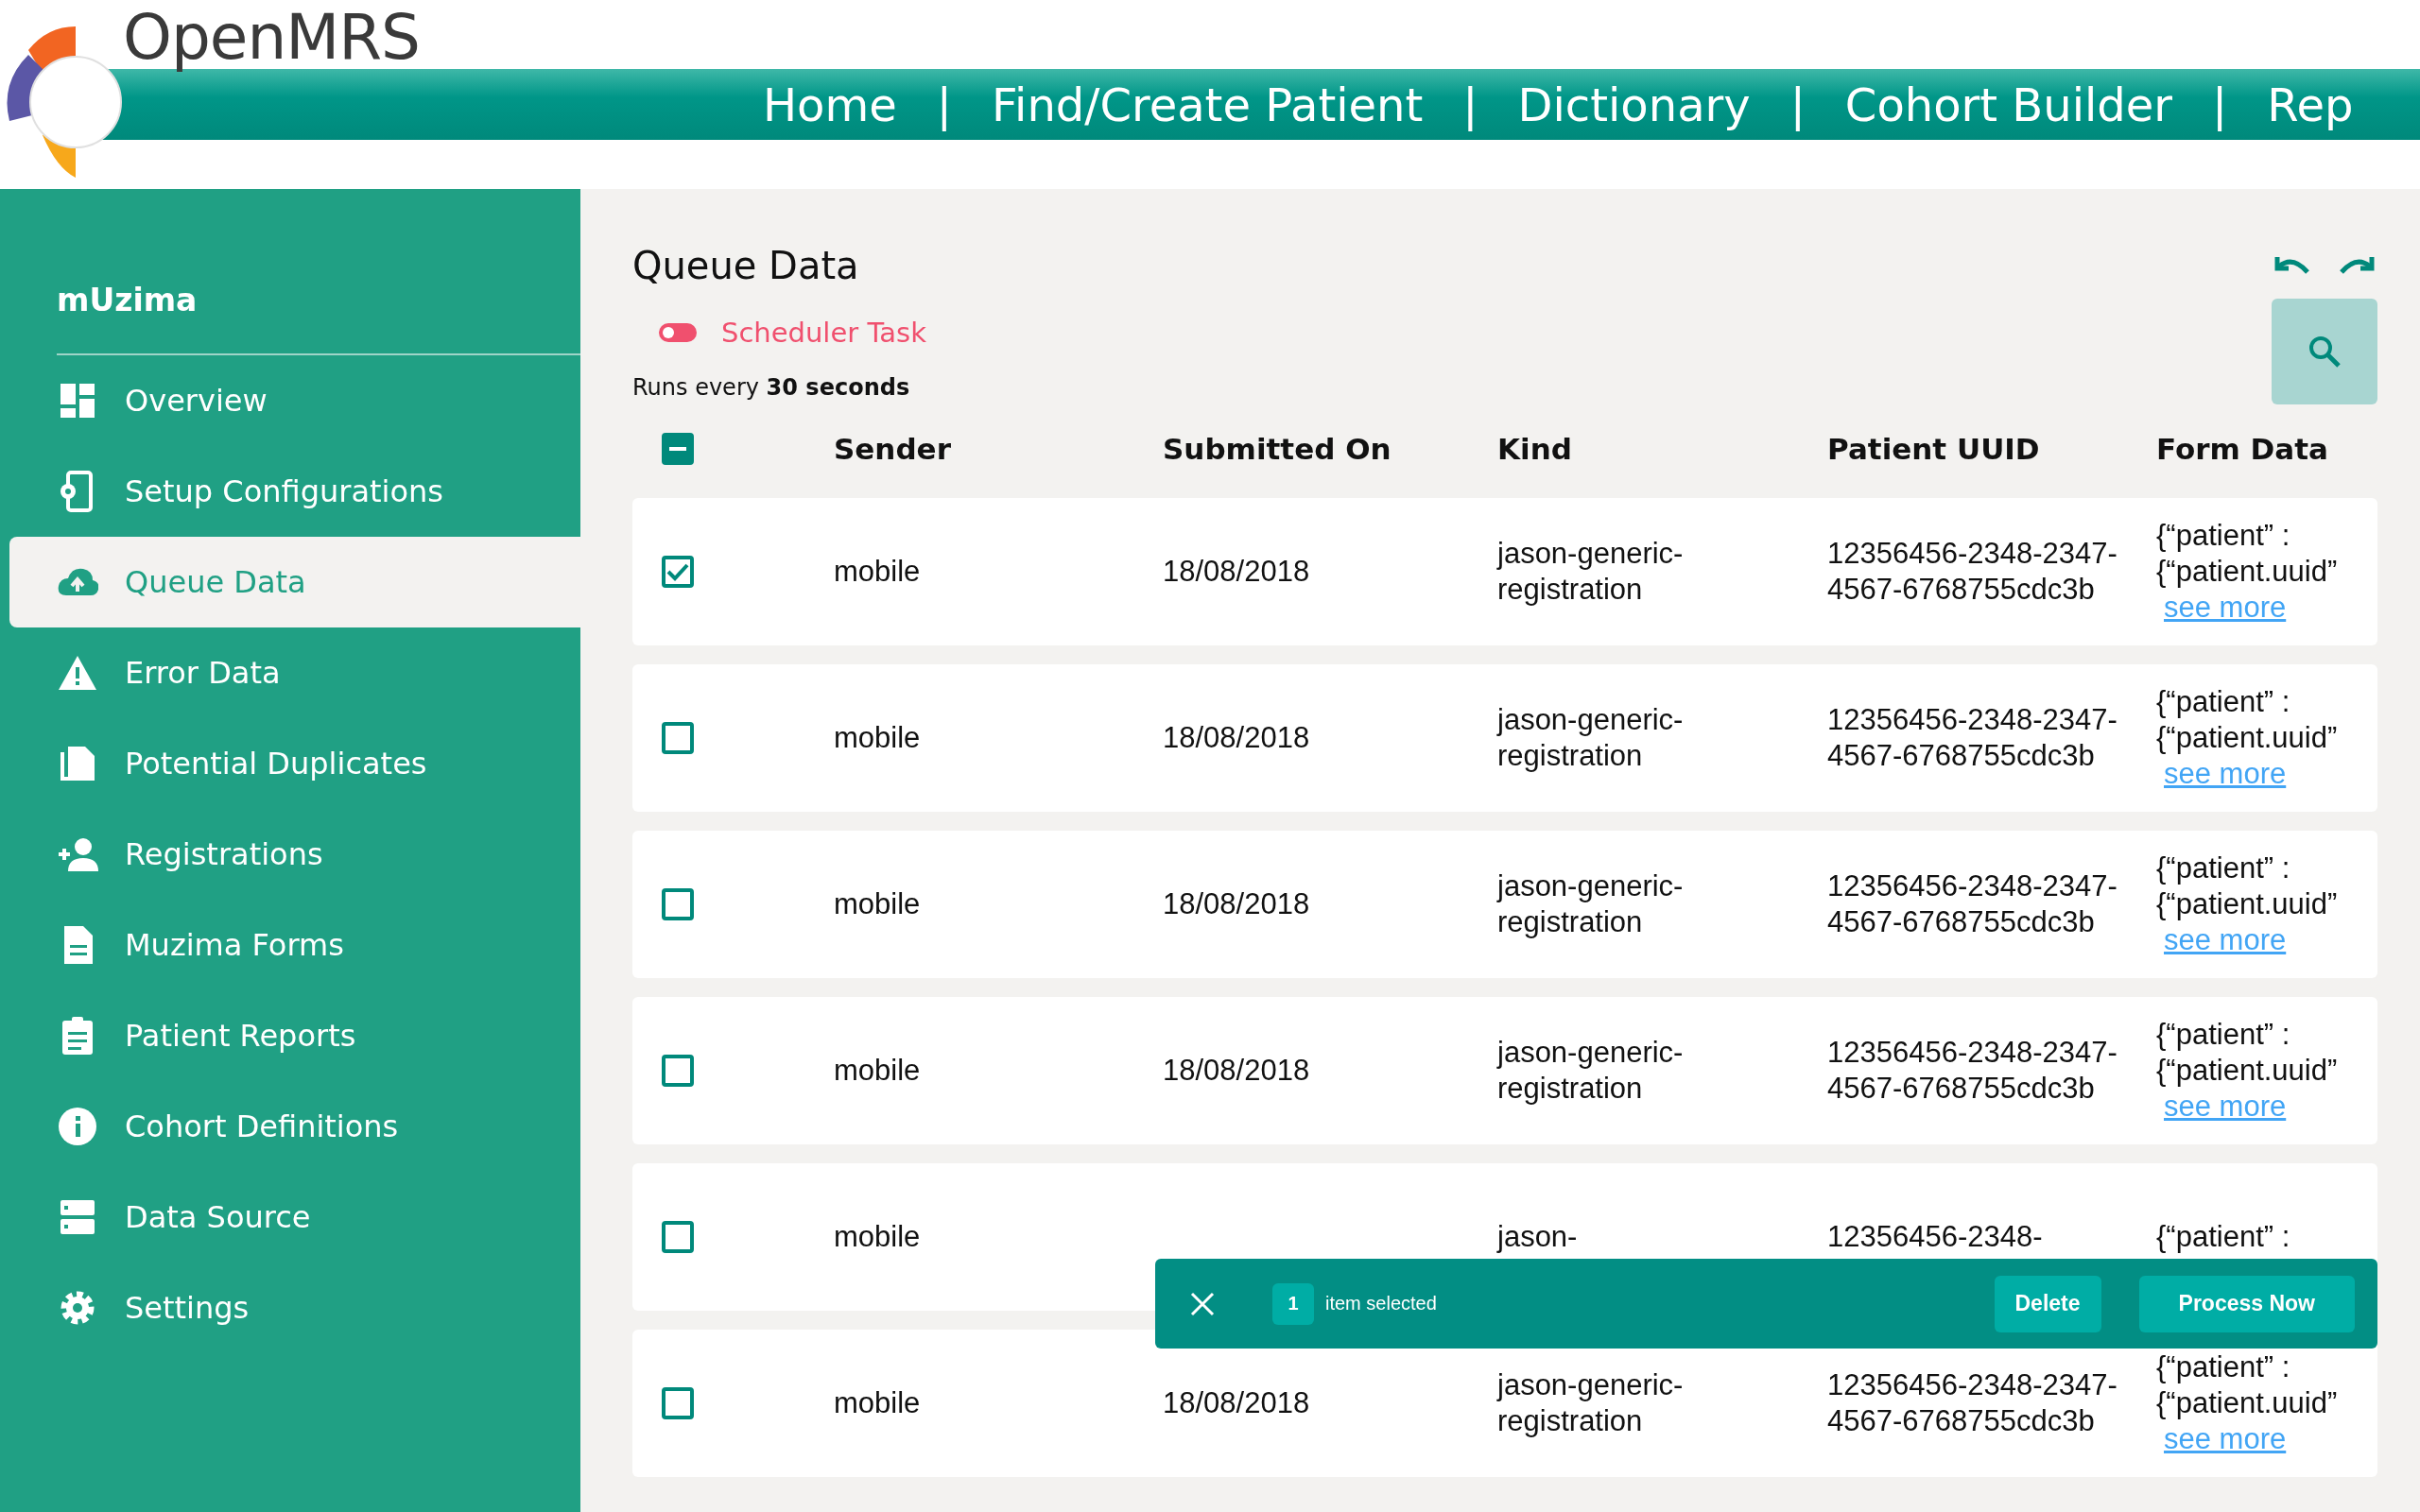  What do you see at coordinates (1934, 449) in the screenshot?
I see `column-header: Patient UUID` at bounding box center [1934, 449].